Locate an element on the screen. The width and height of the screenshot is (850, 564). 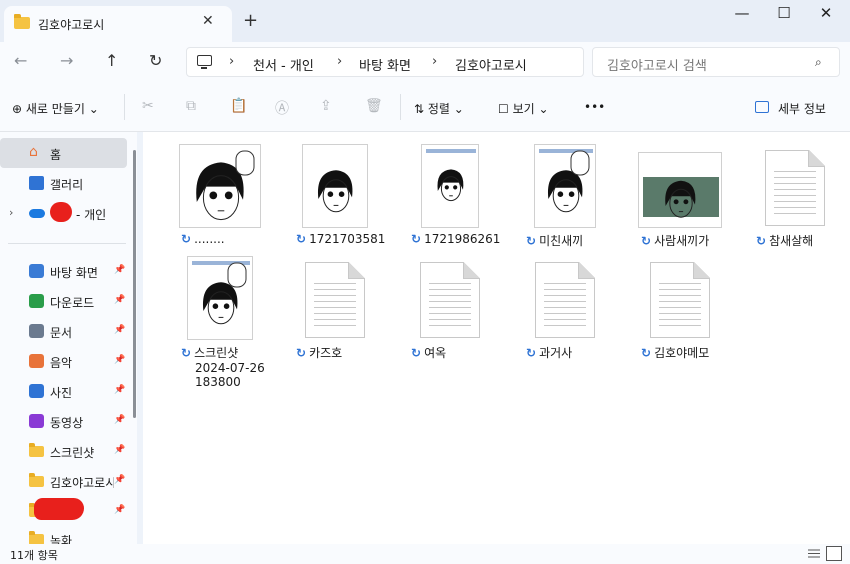
close-window-button: ✕ is located at coordinates (826, 13).